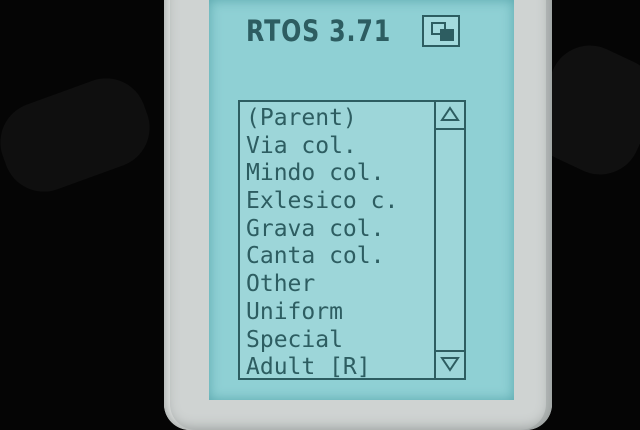 This screenshot has height=430, width=640. Describe the element at coordinates (319, 31) in the screenshot. I see `os-title: RTOS 3.71` at that location.